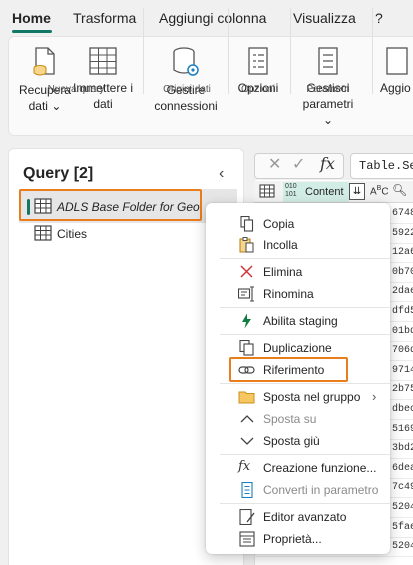  I want to click on menu-item-editor-avanzato: Editor avanzato, so click(298, 517).